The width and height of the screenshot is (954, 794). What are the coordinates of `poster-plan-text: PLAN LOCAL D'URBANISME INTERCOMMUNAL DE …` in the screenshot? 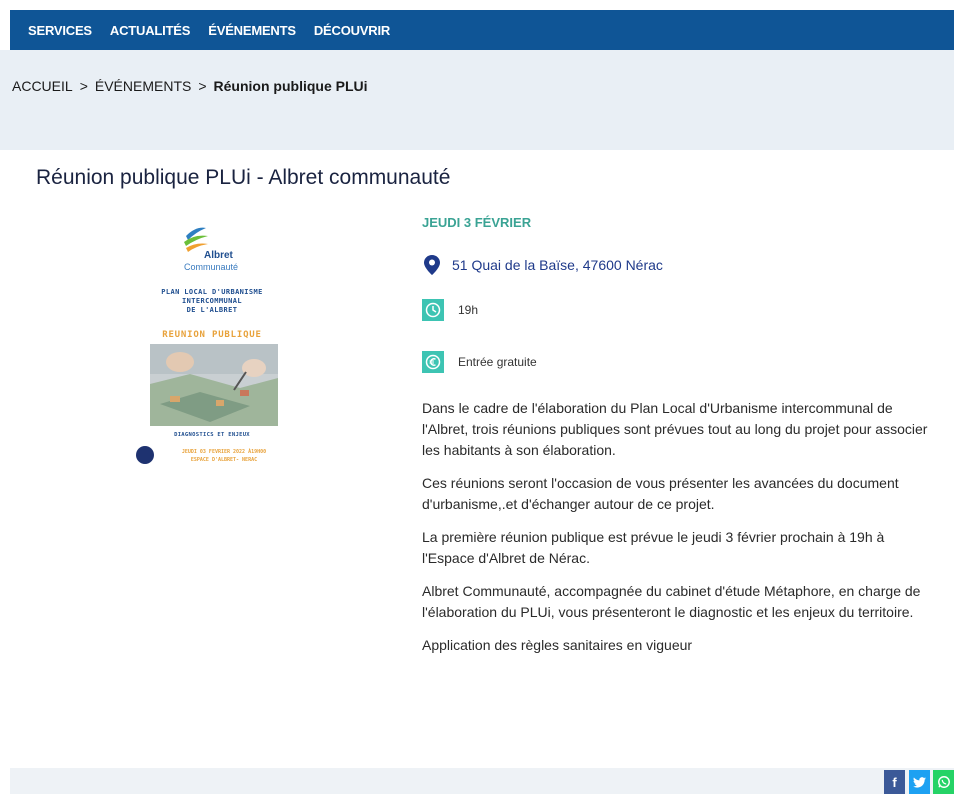 It's located at (212, 301).